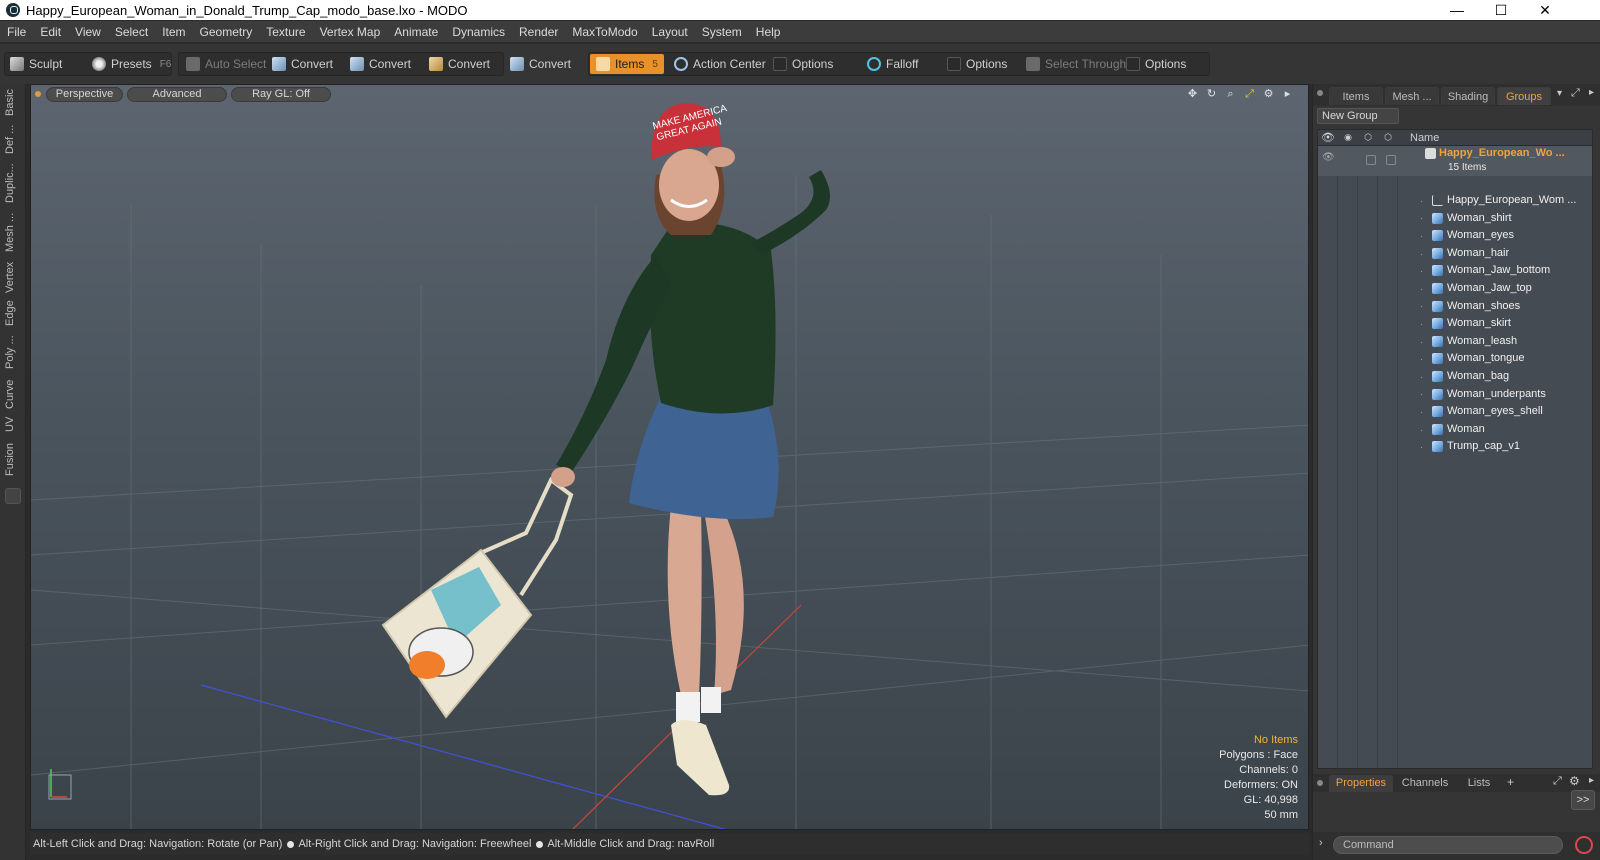 This screenshot has width=1600, height=860. What do you see at coordinates (1479, 783) in the screenshot?
I see `tab-lists: Lists` at bounding box center [1479, 783].